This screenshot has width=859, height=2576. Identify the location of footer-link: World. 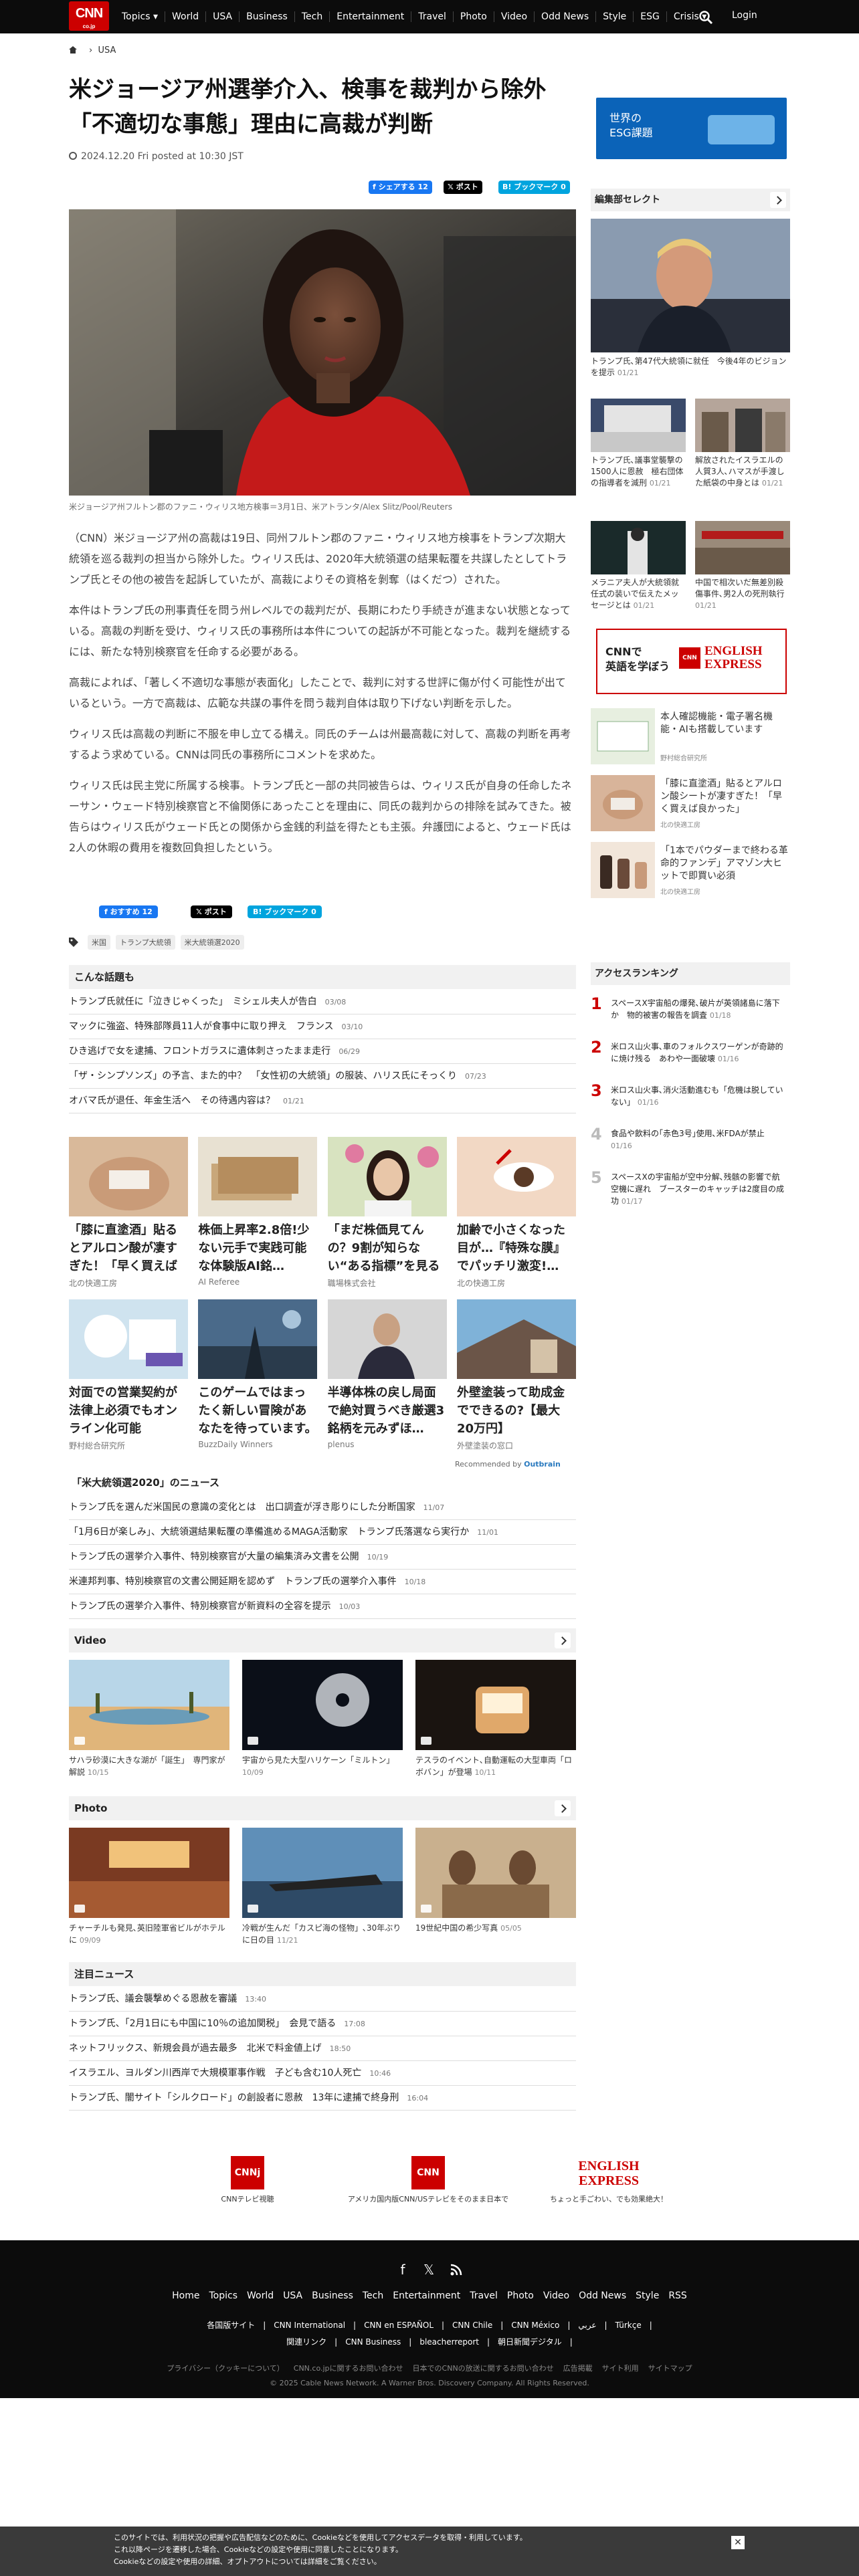
(260, 2295).